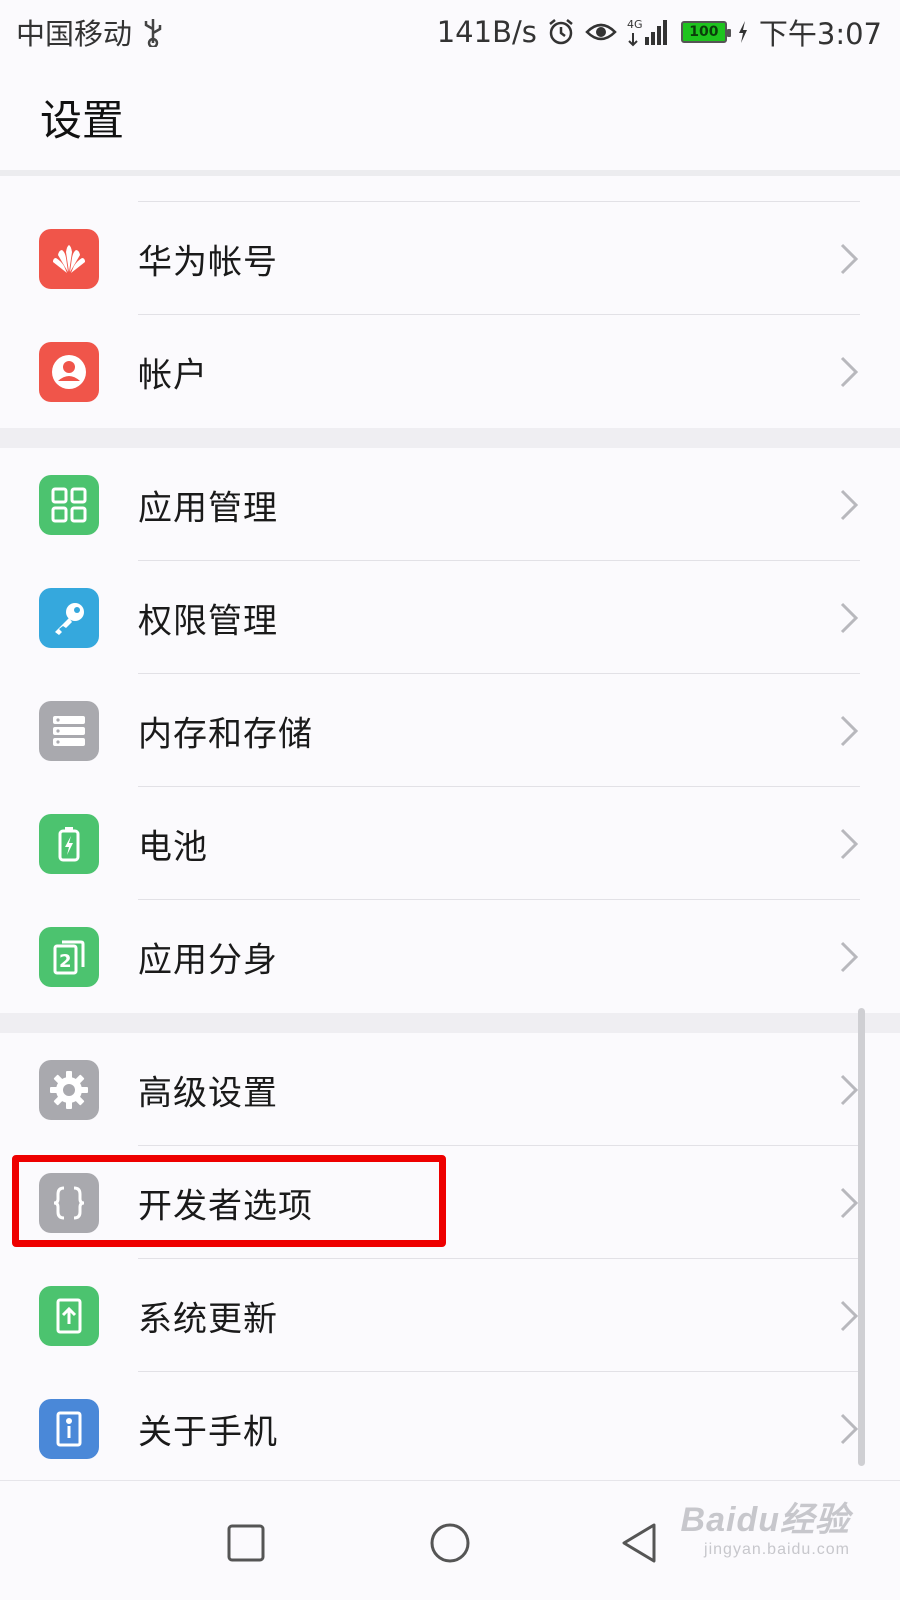  What do you see at coordinates (649, 32) in the screenshot?
I see `signal-icon: 4G` at bounding box center [649, 32].